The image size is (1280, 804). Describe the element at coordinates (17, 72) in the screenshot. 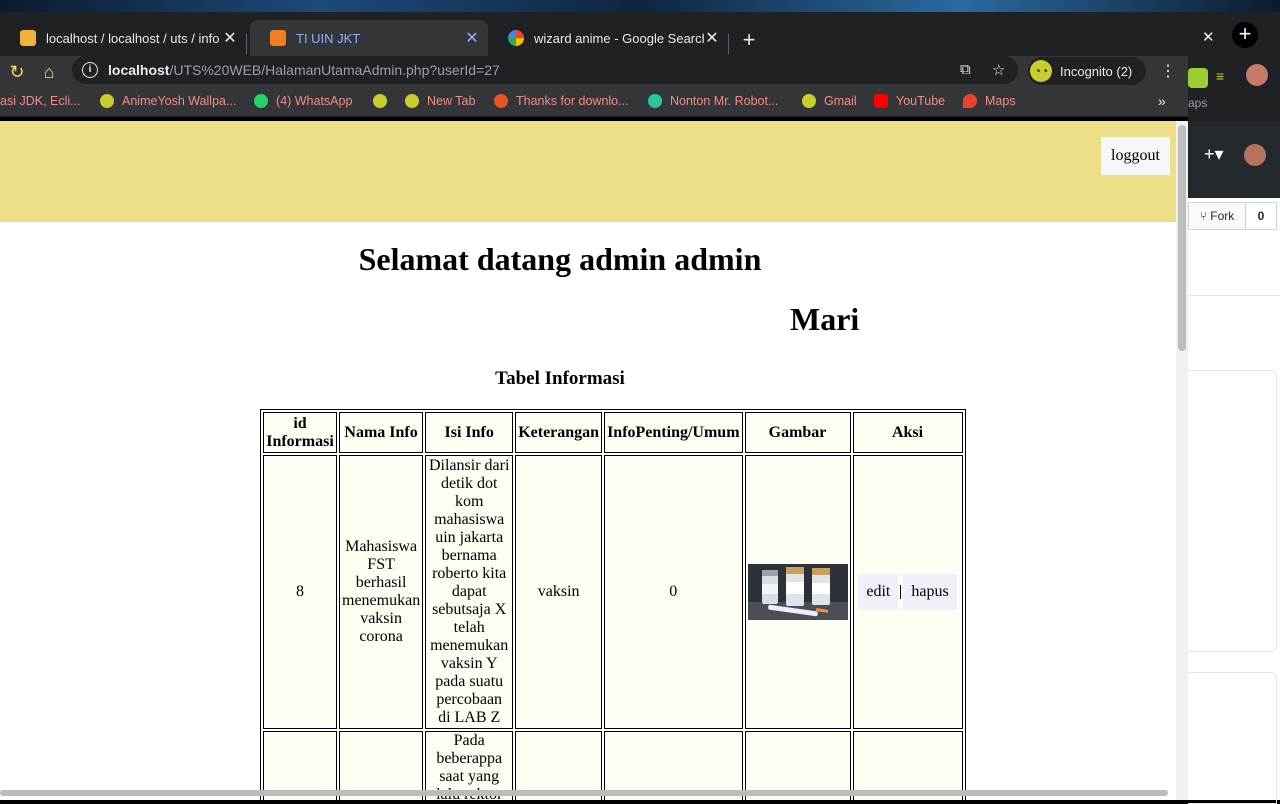

I see `reload-icon: ↻` at that location.